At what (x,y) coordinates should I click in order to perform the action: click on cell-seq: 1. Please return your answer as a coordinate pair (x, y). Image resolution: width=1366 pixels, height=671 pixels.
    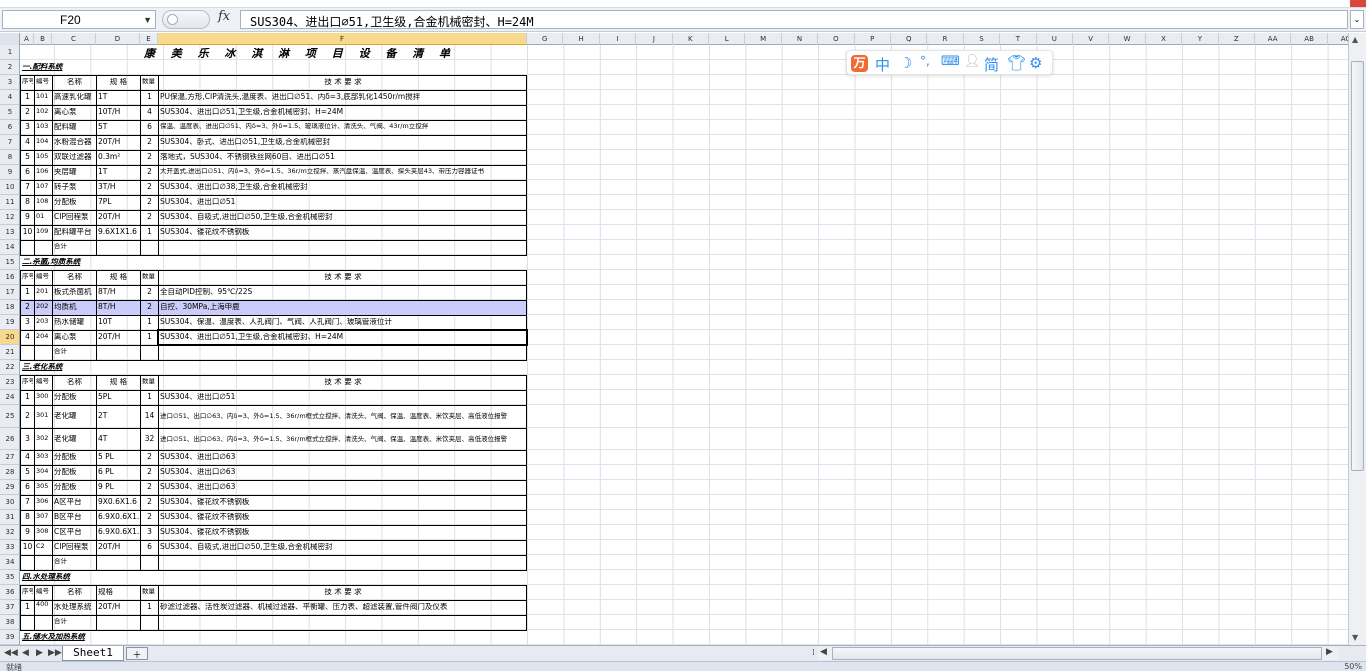
    Looking at the image, I should click on (27, 607).